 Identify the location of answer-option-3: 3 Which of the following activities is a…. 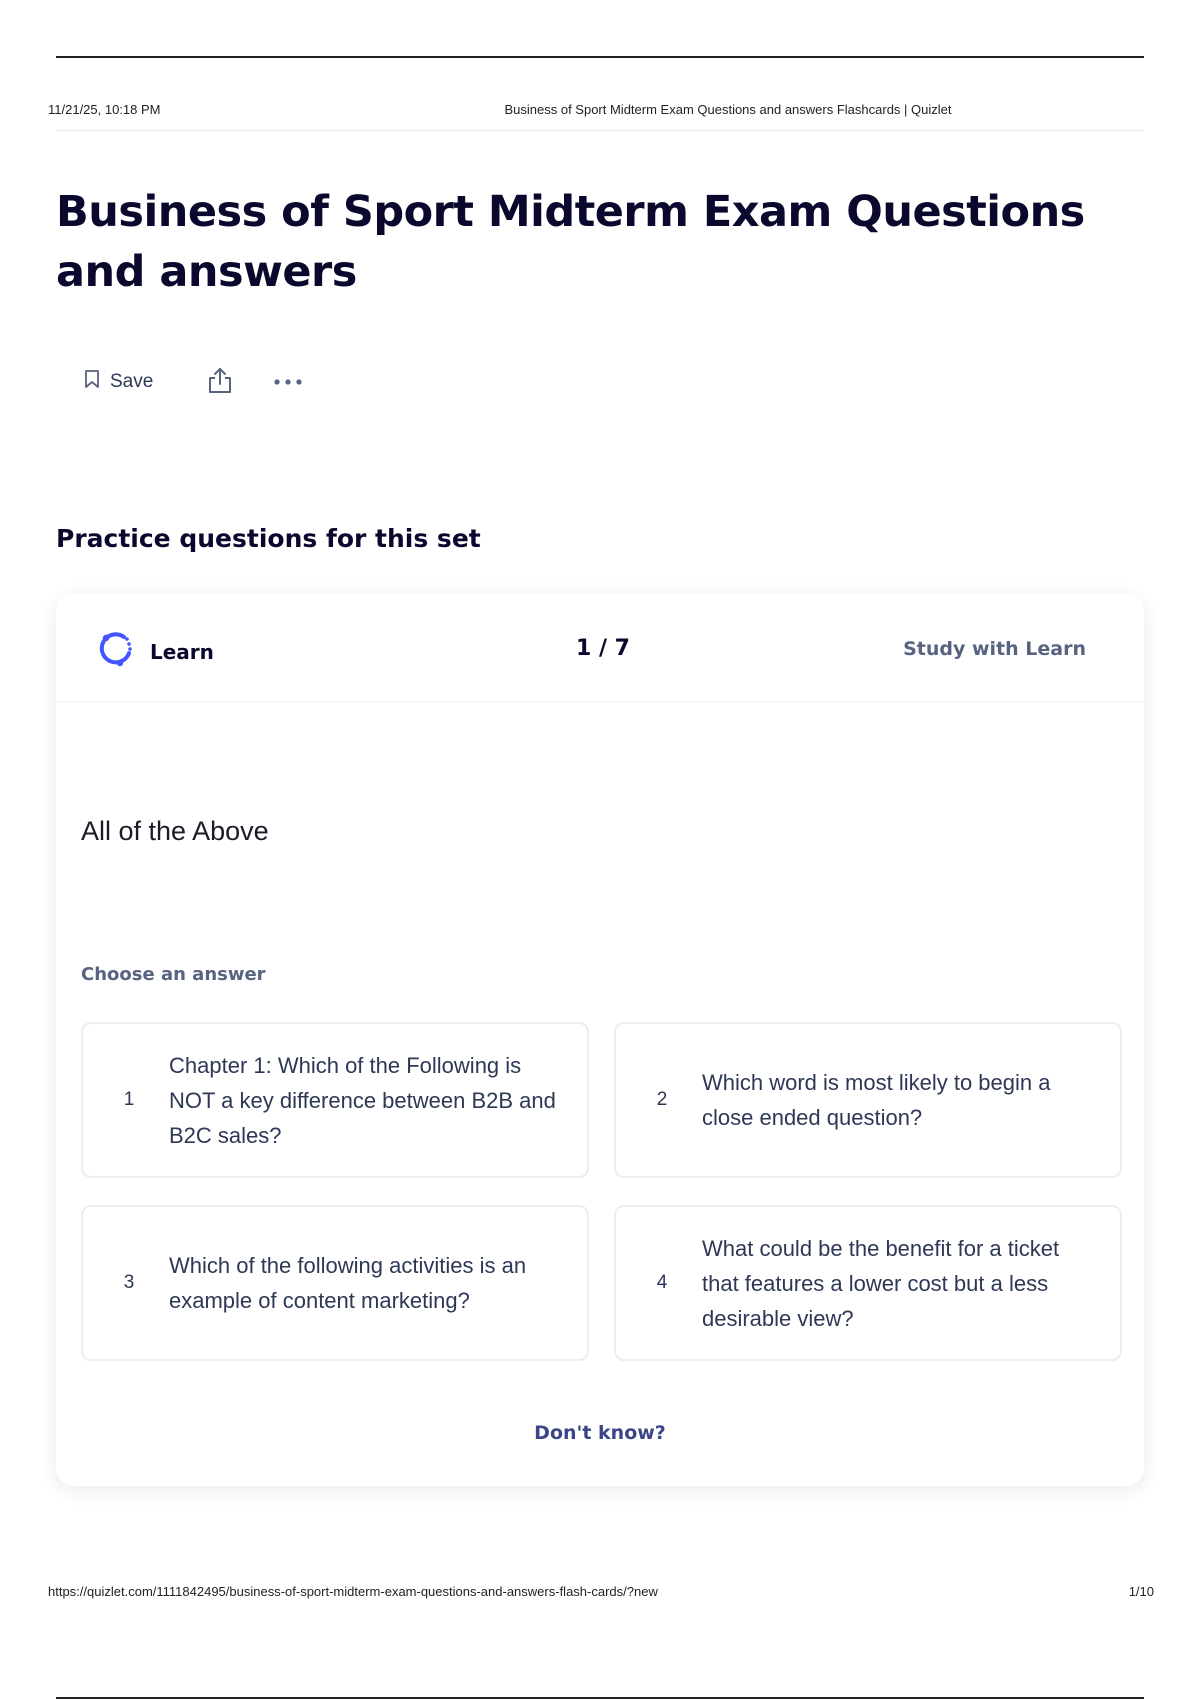
(335, 1283).